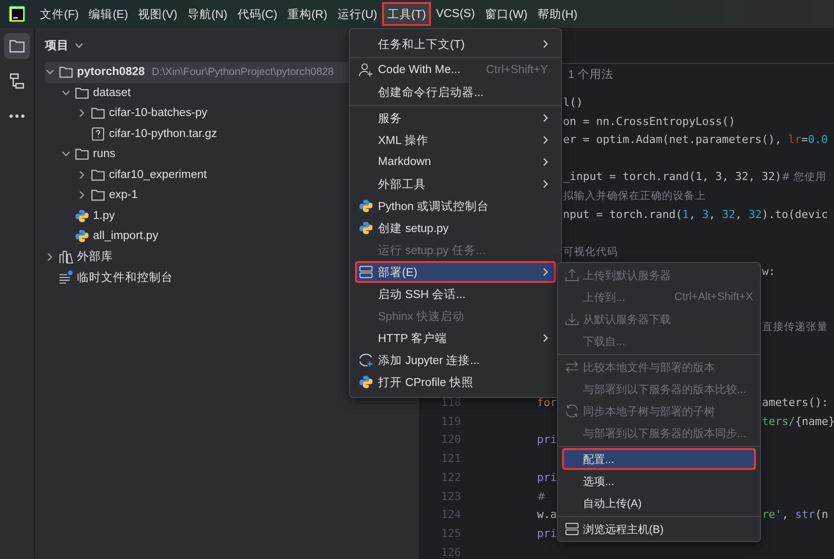  I want to click on code-text: _input = torch.rand(1, 3, 32, 32)# 您使用, so click(695, 177).